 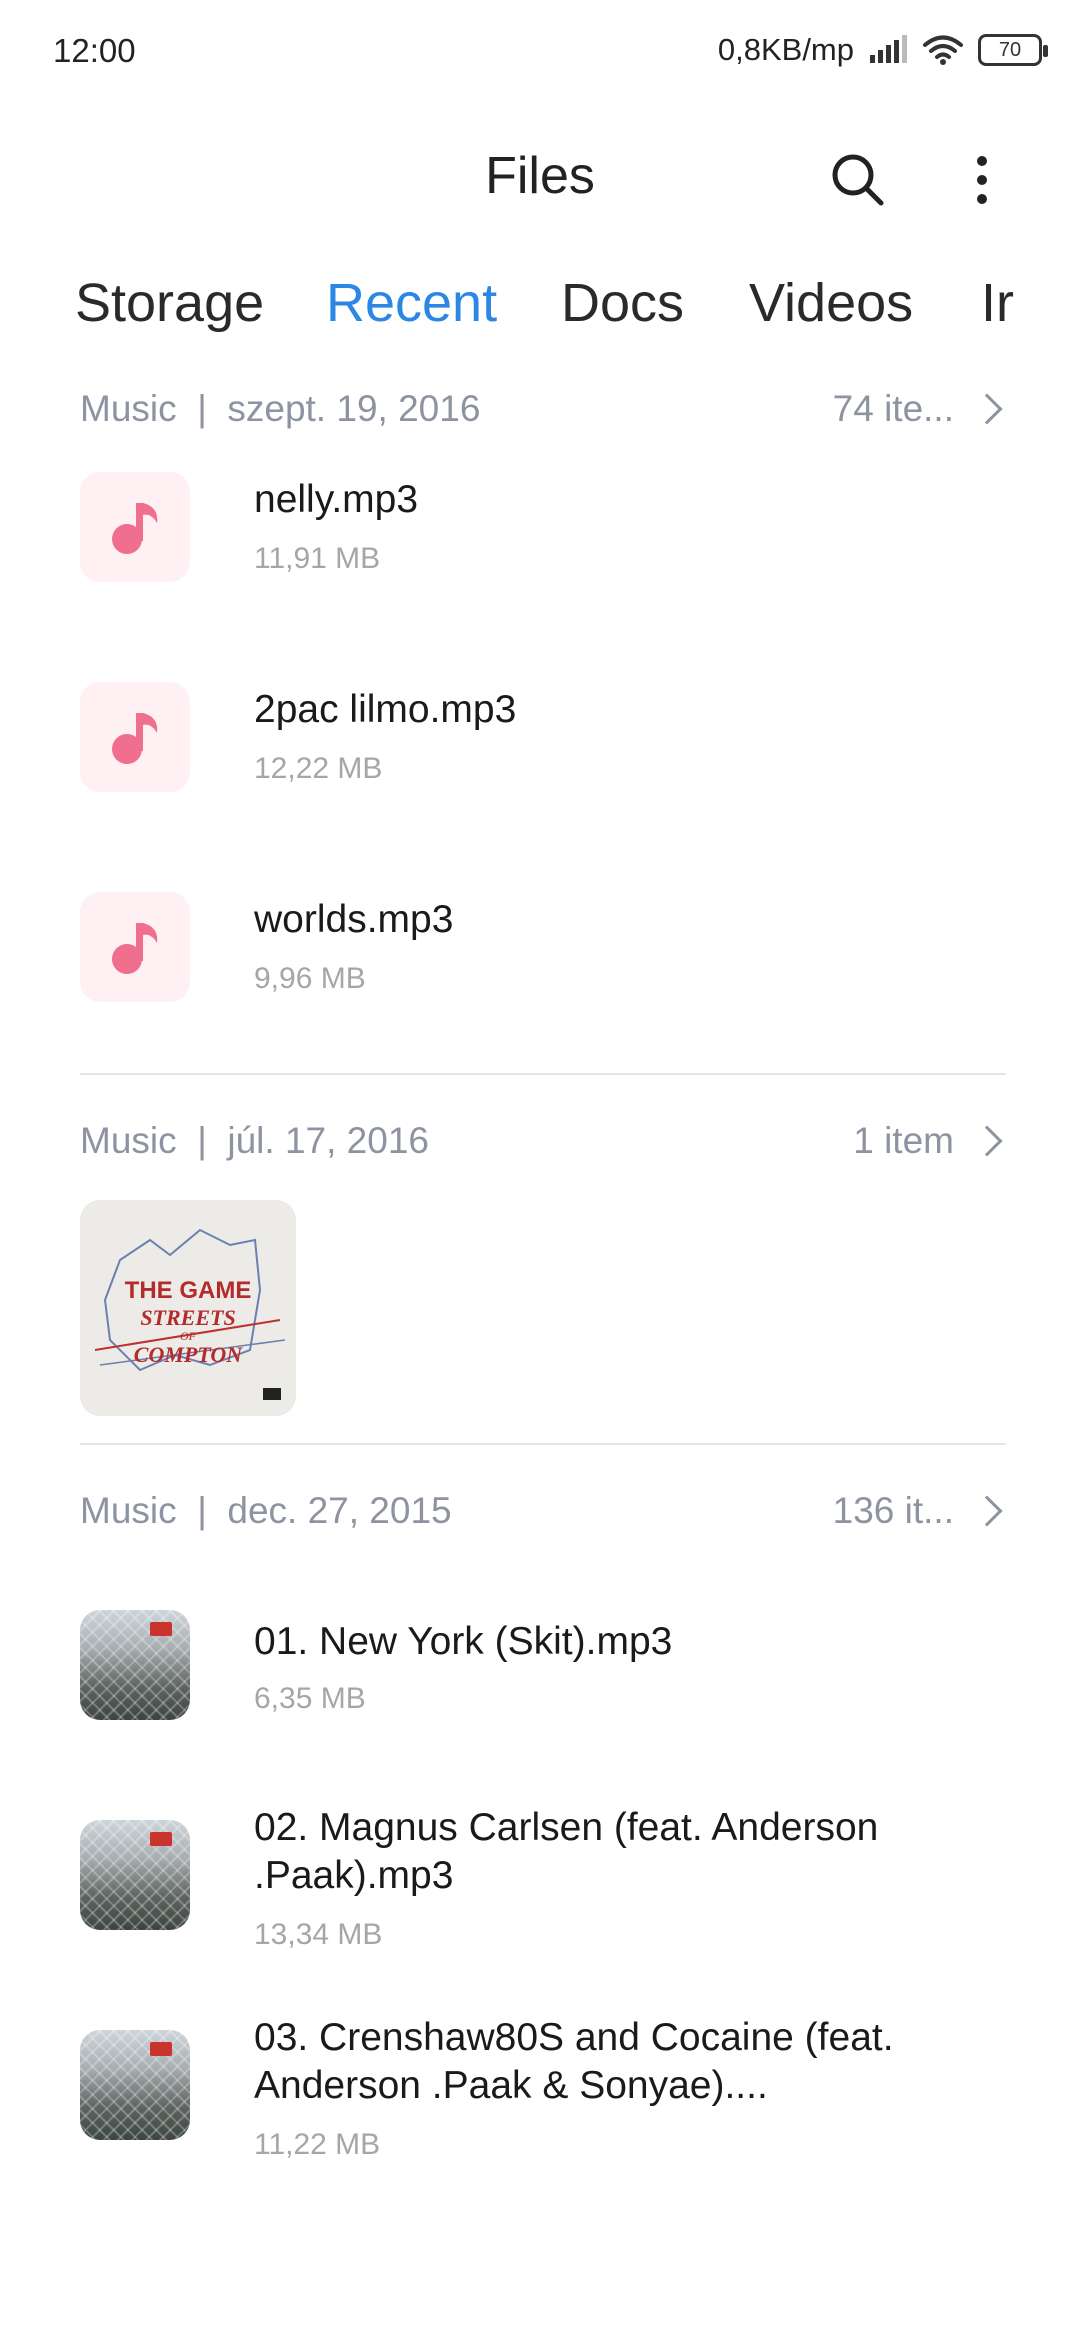 I want to click on more-options-button, so click(x=982, y=180).